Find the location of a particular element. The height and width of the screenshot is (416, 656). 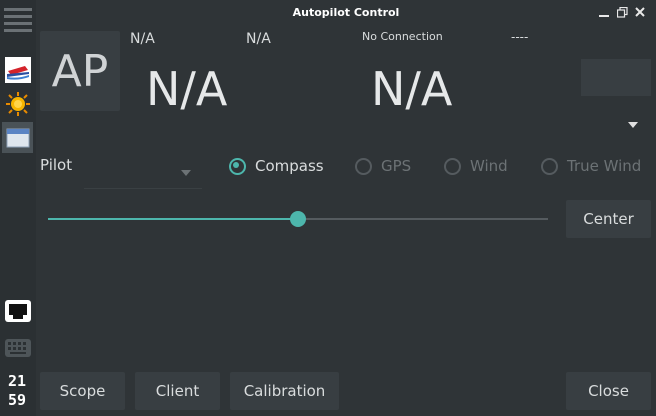

command-label: N/A is located at coordinates (258, 39).